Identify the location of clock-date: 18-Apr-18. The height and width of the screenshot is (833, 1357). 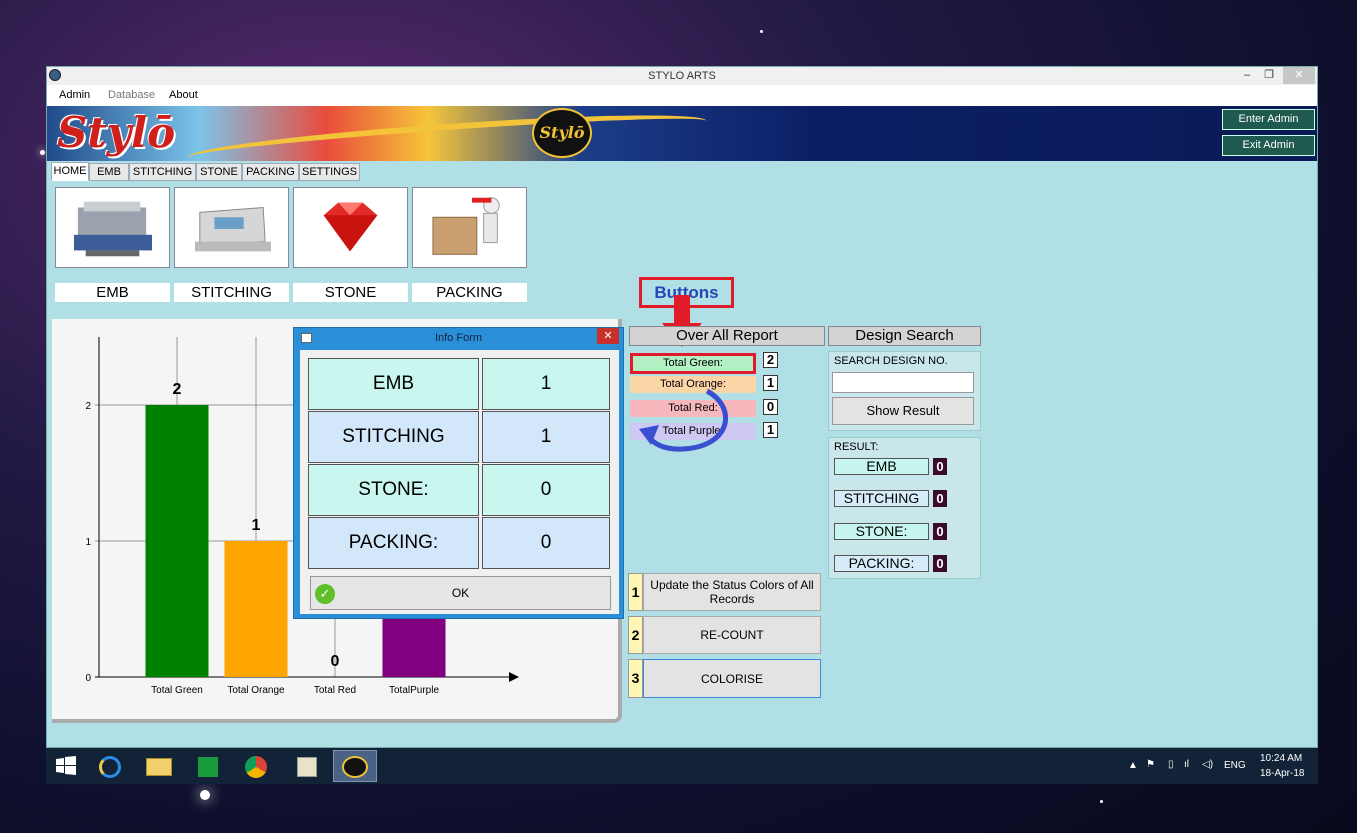
(1282, 773).